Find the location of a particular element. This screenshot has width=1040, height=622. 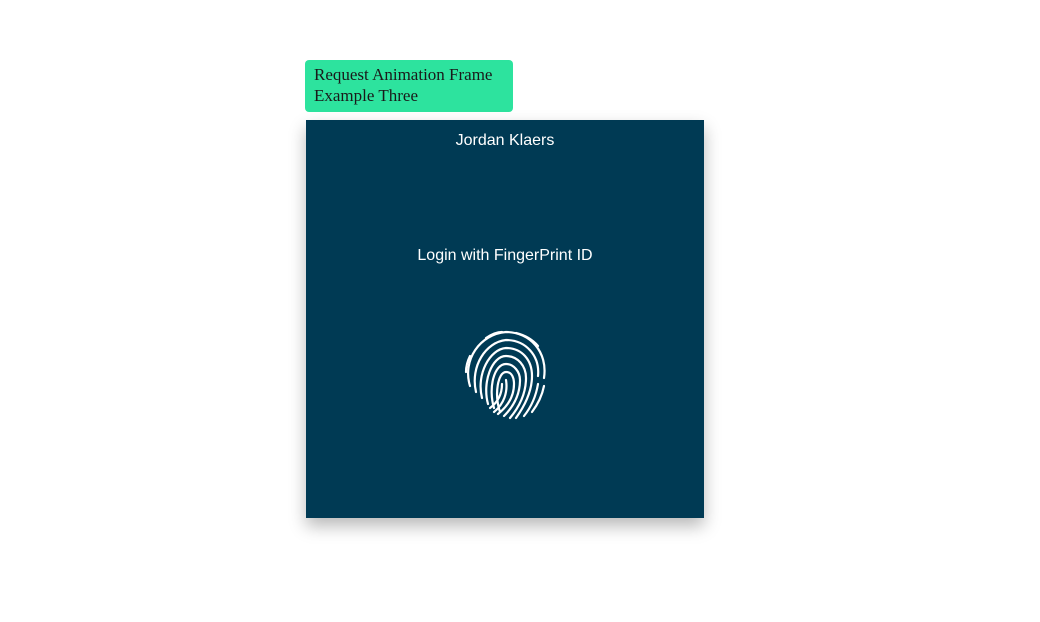

author-name: Jordan Klaers is located at coordinates (505, 140).